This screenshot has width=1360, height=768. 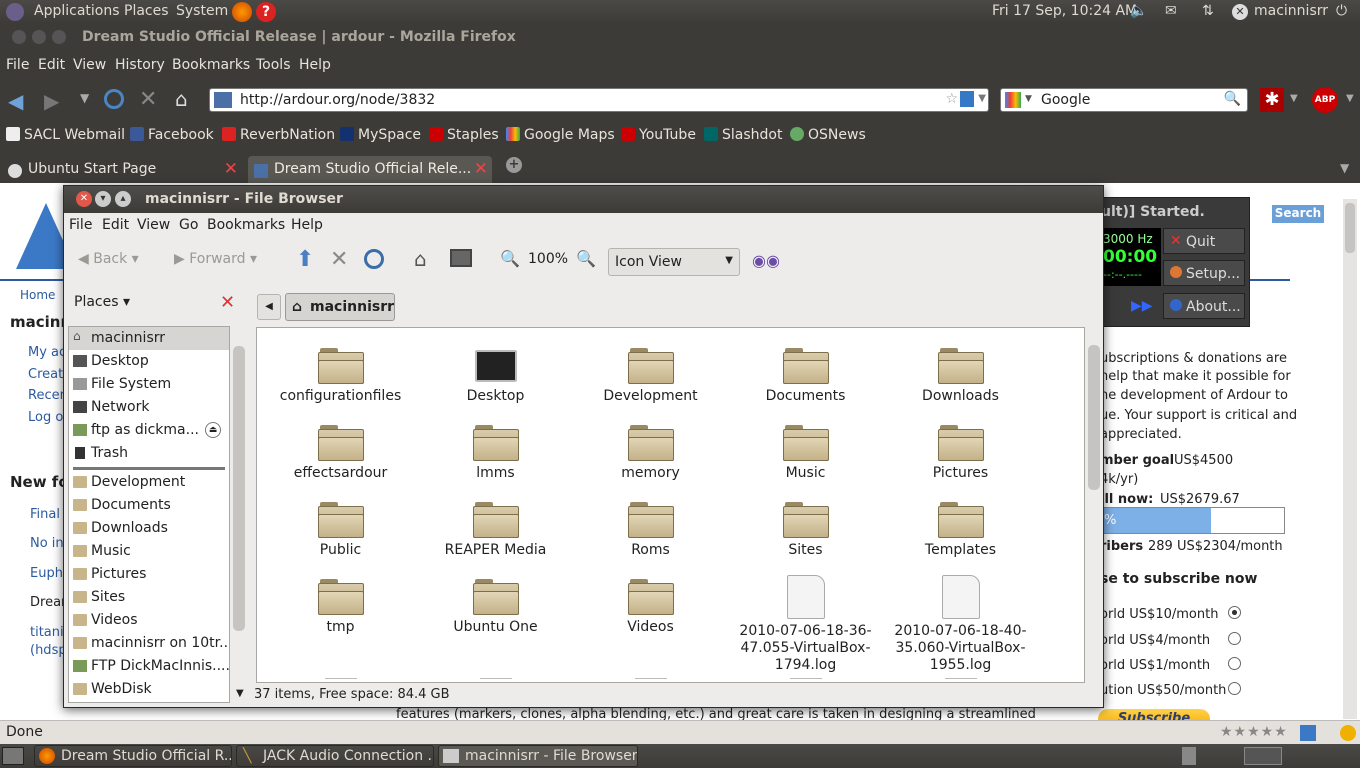 What do you see at coordinates (1138, 11) in the screenshot?
I see `volume-icon: 🔈` at bounding box center [1138, 11].